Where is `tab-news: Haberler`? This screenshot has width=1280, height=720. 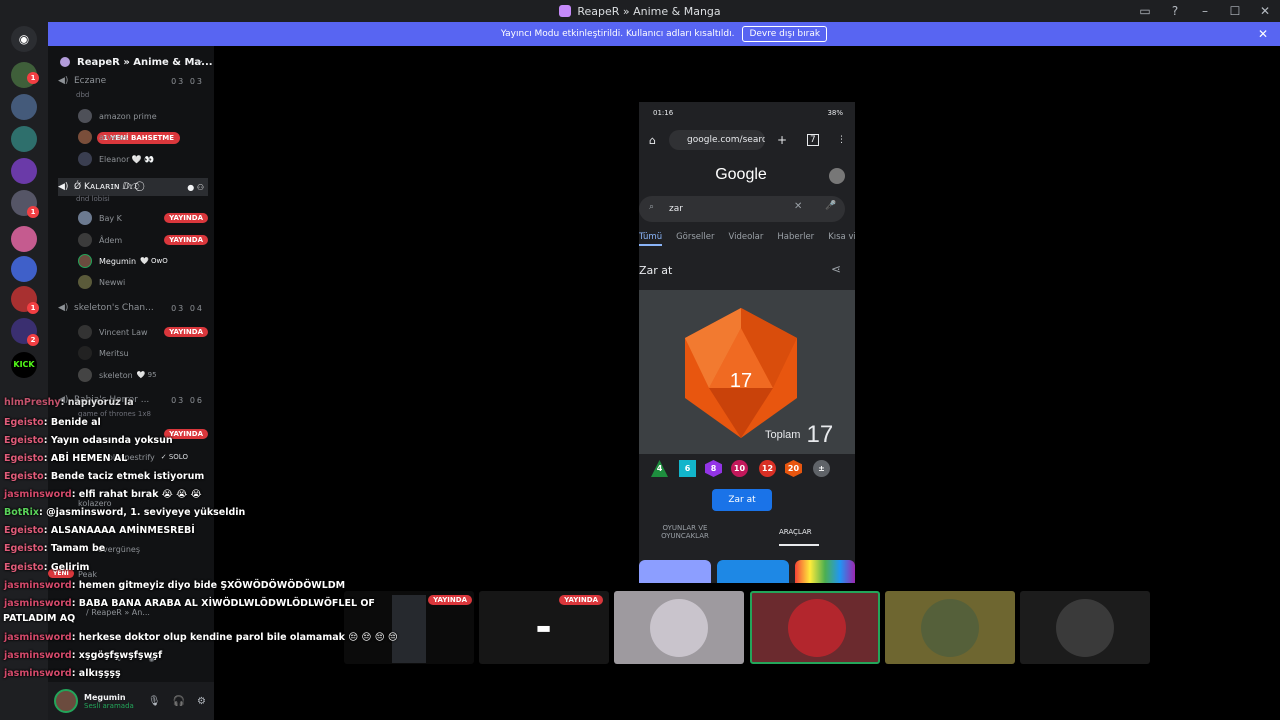
tab-news: Haberler is located at coordinates (795, 239).